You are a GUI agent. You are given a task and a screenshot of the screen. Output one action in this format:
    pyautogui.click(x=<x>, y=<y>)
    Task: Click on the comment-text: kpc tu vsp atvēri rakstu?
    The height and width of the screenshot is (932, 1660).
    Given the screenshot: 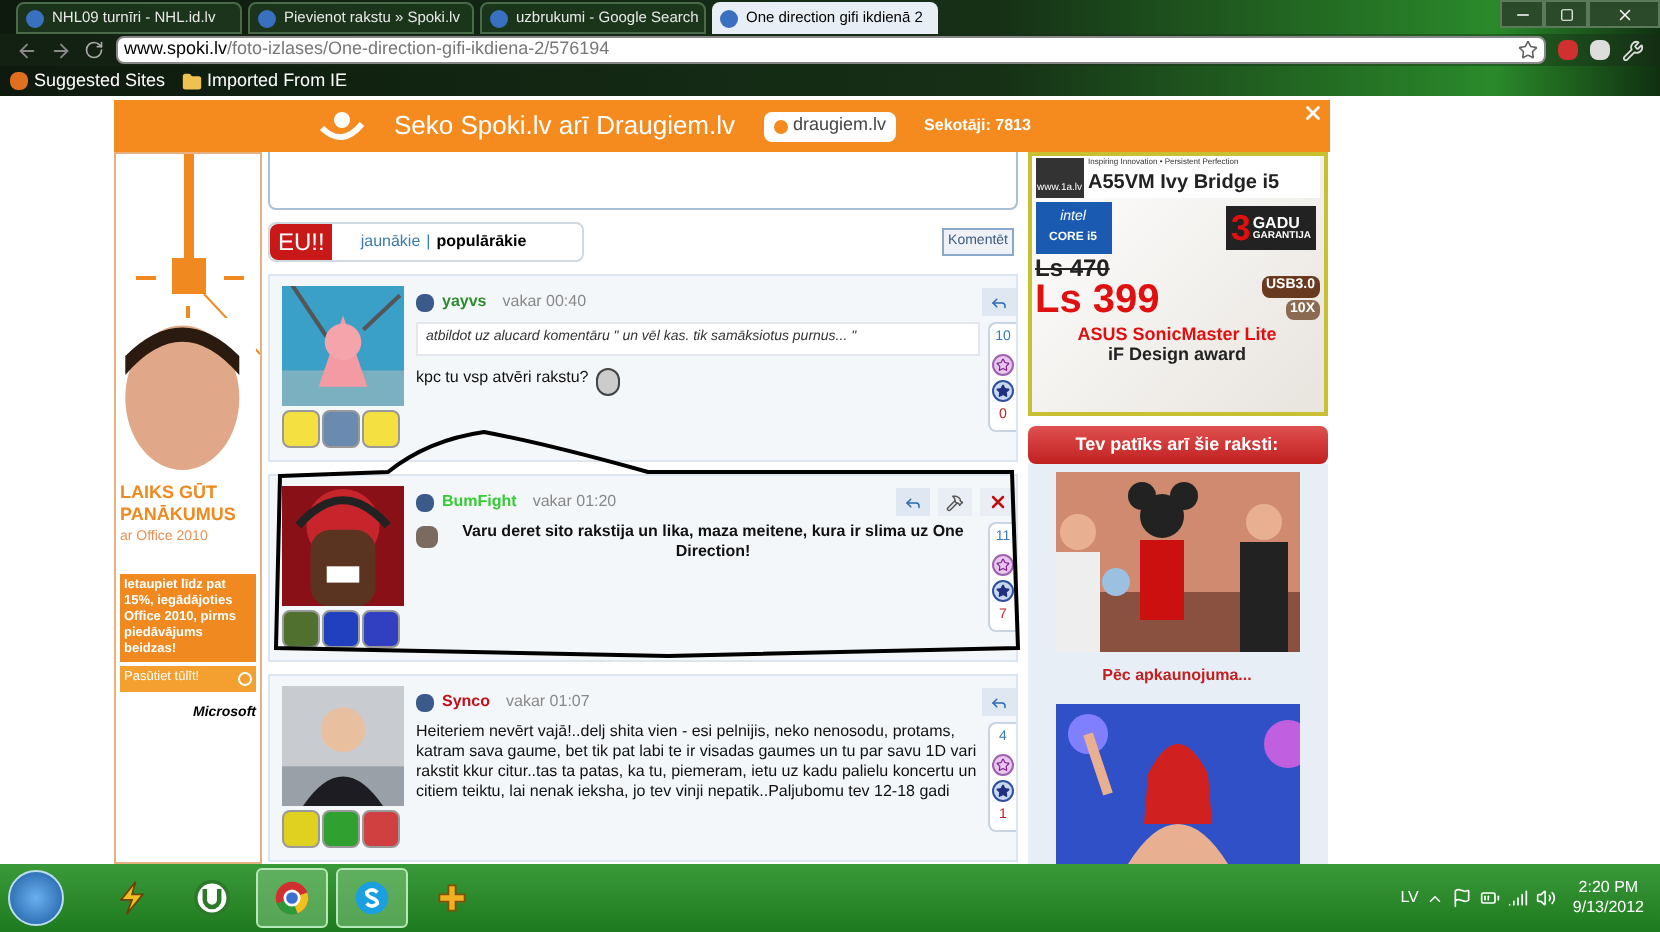 What is the action you would take?
    pyautogui.click(x=502, y=377)
    